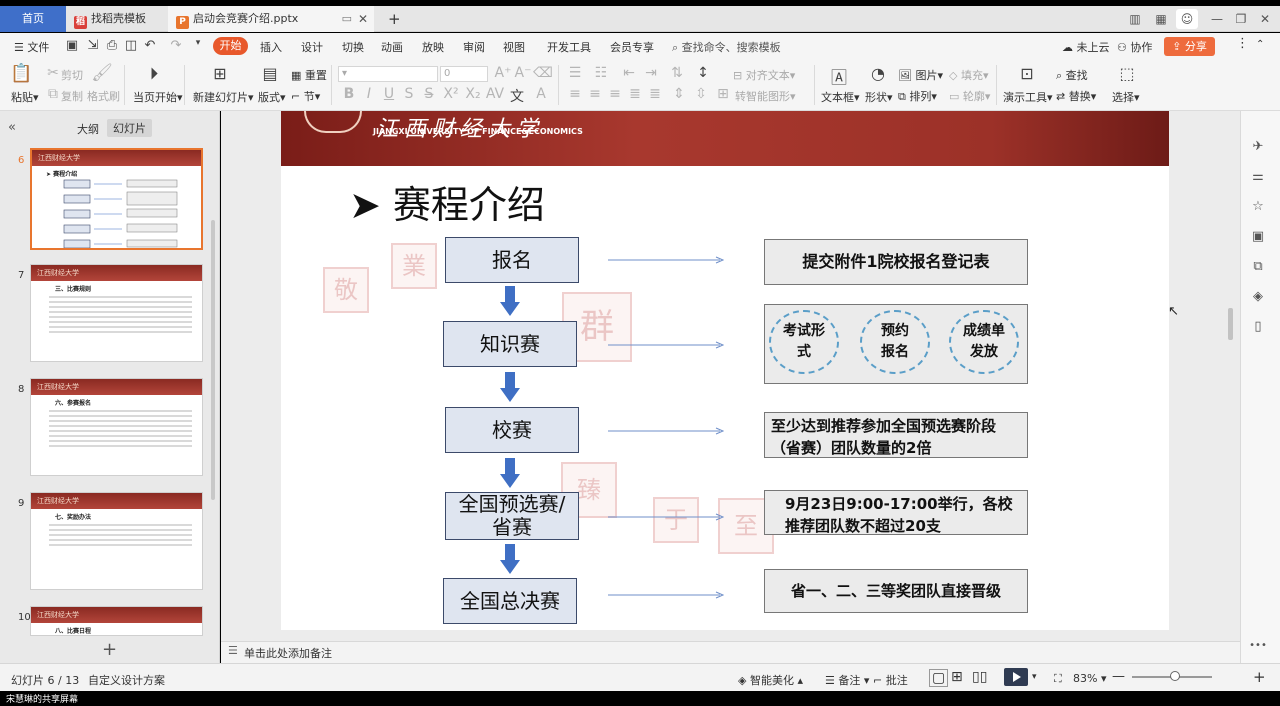 Image resolution: width=1280 pixels, height=706 pixels. I want to click on cloud-status: ☁ 未上云, so click(1086, 47).